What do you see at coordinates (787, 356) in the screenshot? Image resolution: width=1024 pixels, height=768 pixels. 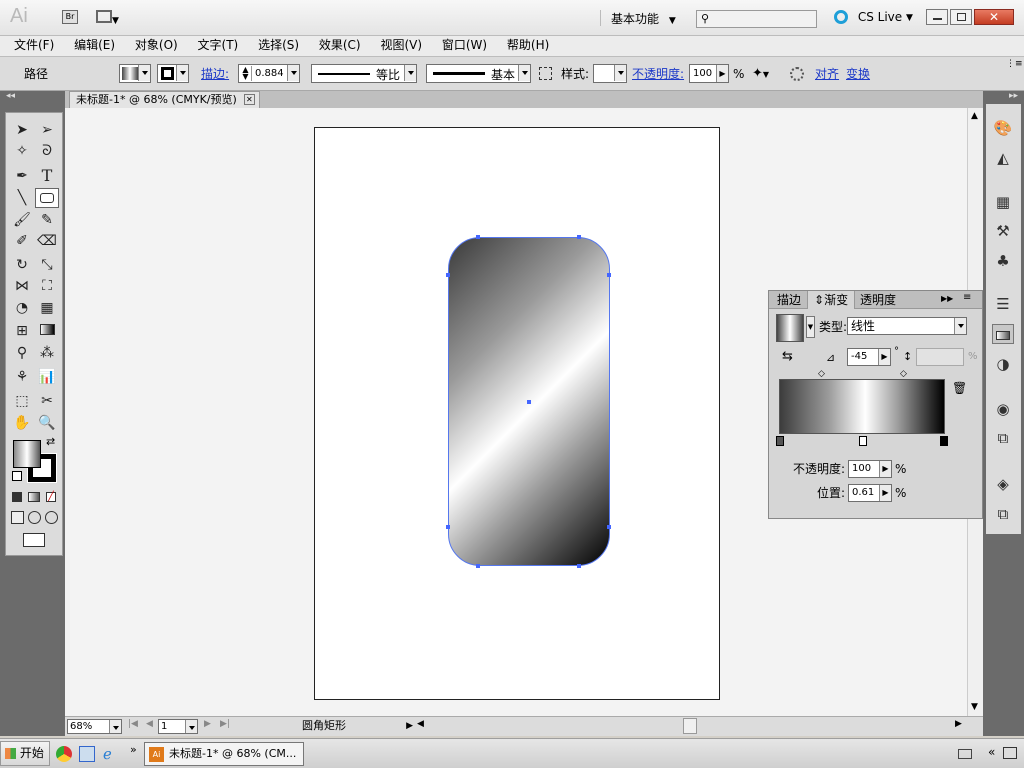 I see `reverse-gradient-icon: ⇆` at bounding box center [787, 356].